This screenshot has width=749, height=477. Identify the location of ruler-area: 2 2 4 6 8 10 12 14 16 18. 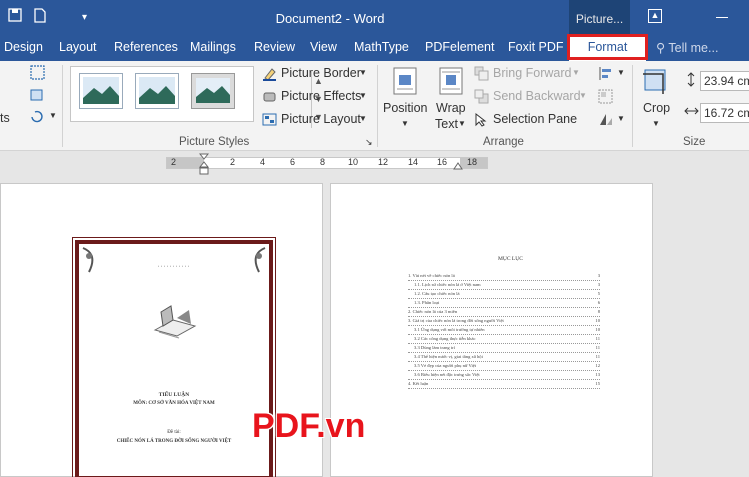
(374, 167).